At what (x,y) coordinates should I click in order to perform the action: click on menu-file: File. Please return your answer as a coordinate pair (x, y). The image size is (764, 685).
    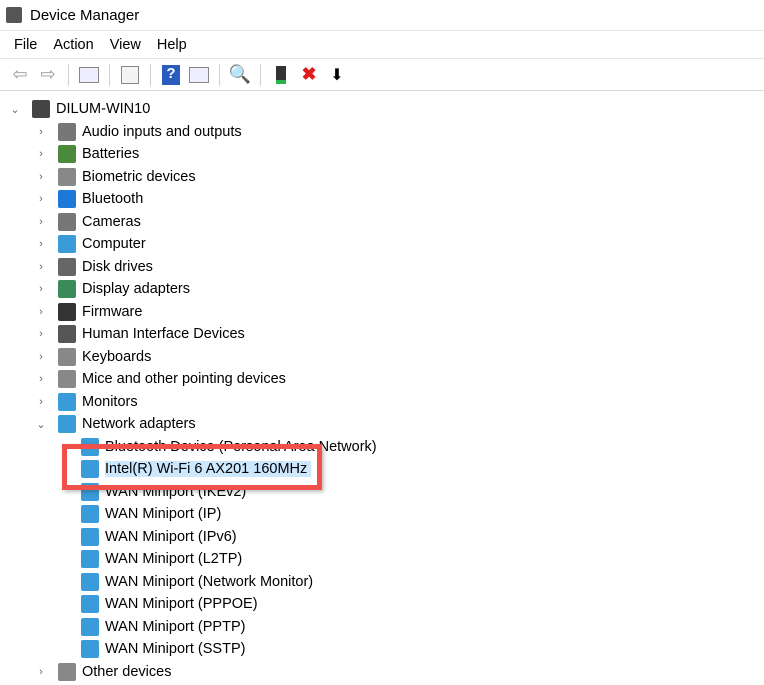
    Looking at the image, I should click on (25, 45).